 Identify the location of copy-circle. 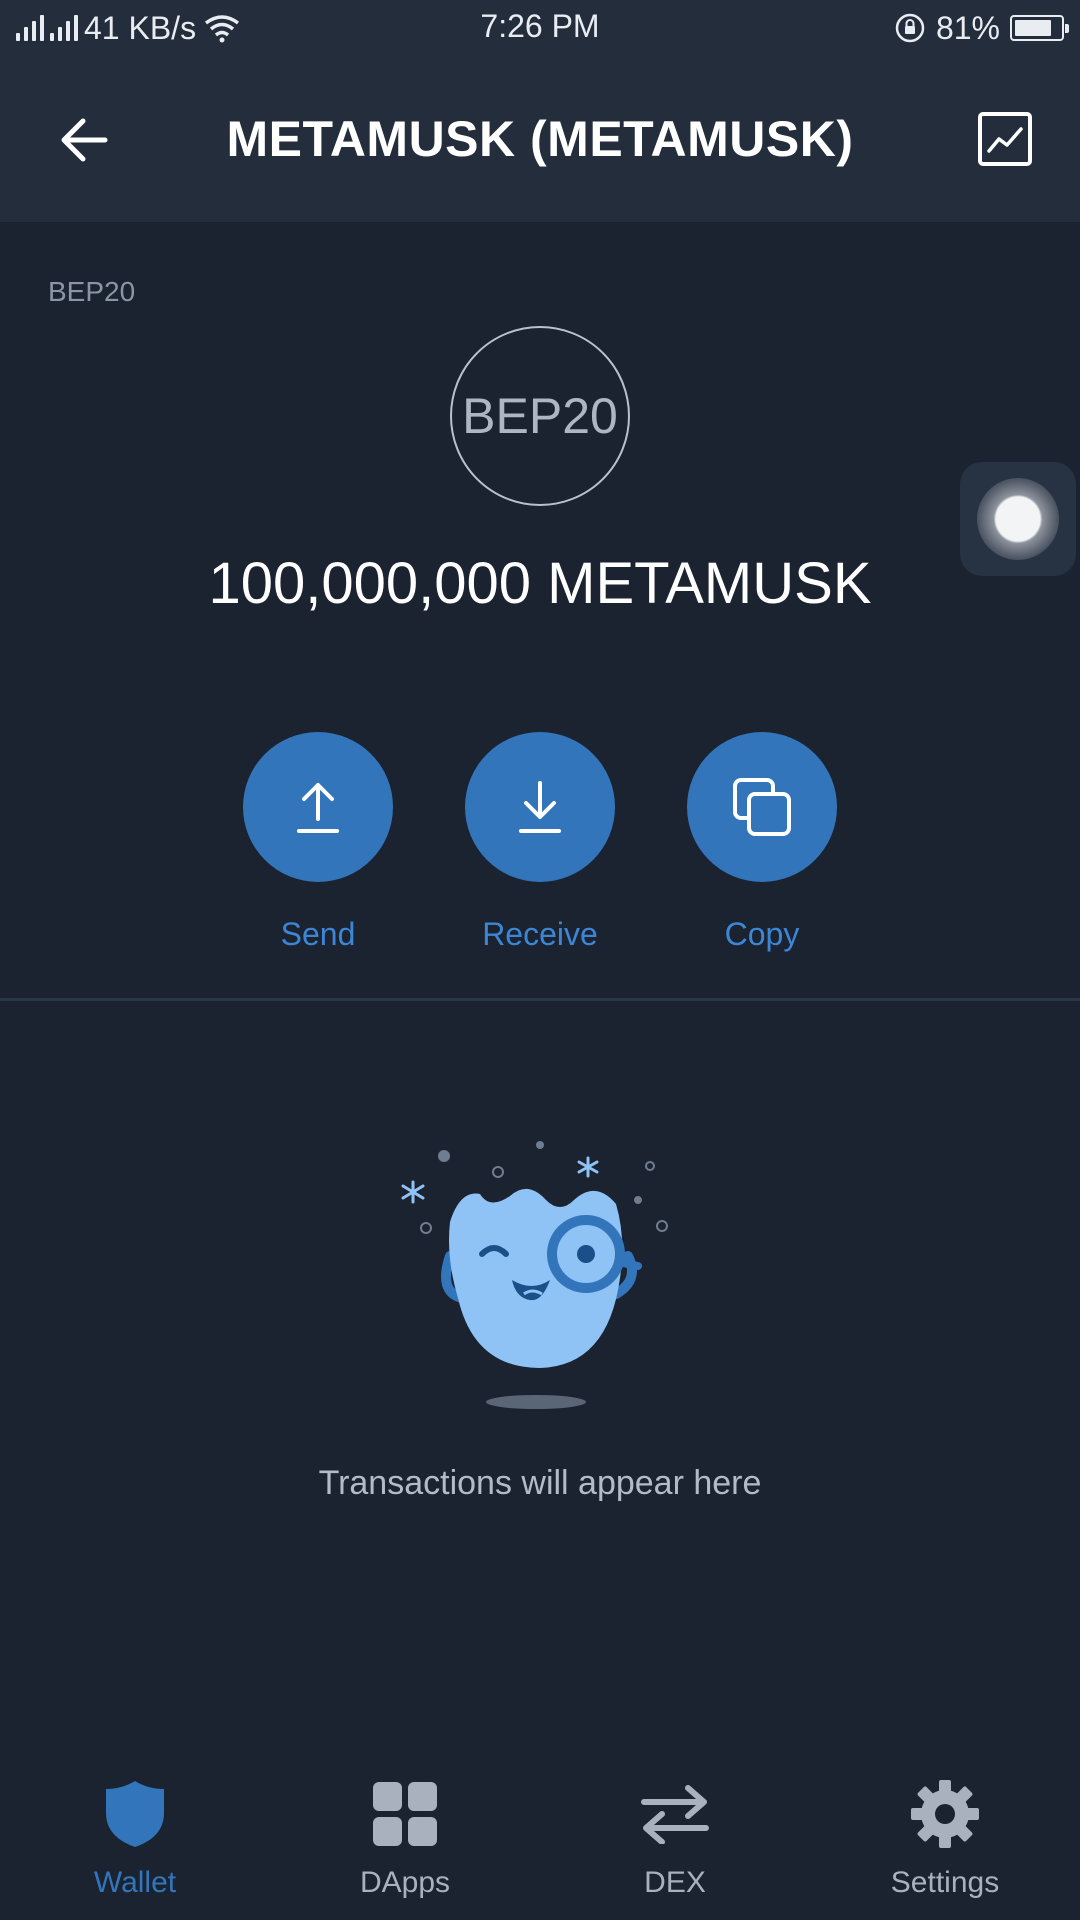
(762, 807).